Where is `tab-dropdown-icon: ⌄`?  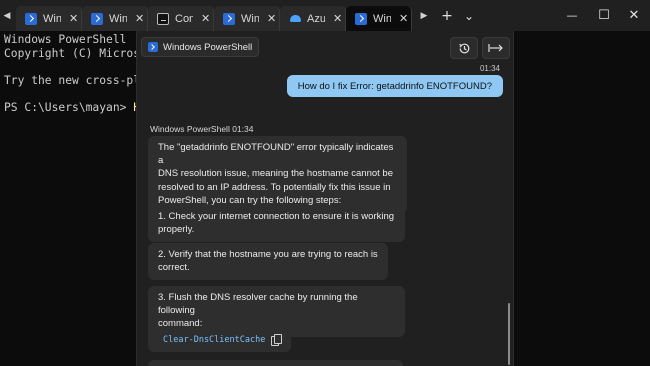 tab-dropdown-icon: ⌄ is located at coordinates (469, 15).